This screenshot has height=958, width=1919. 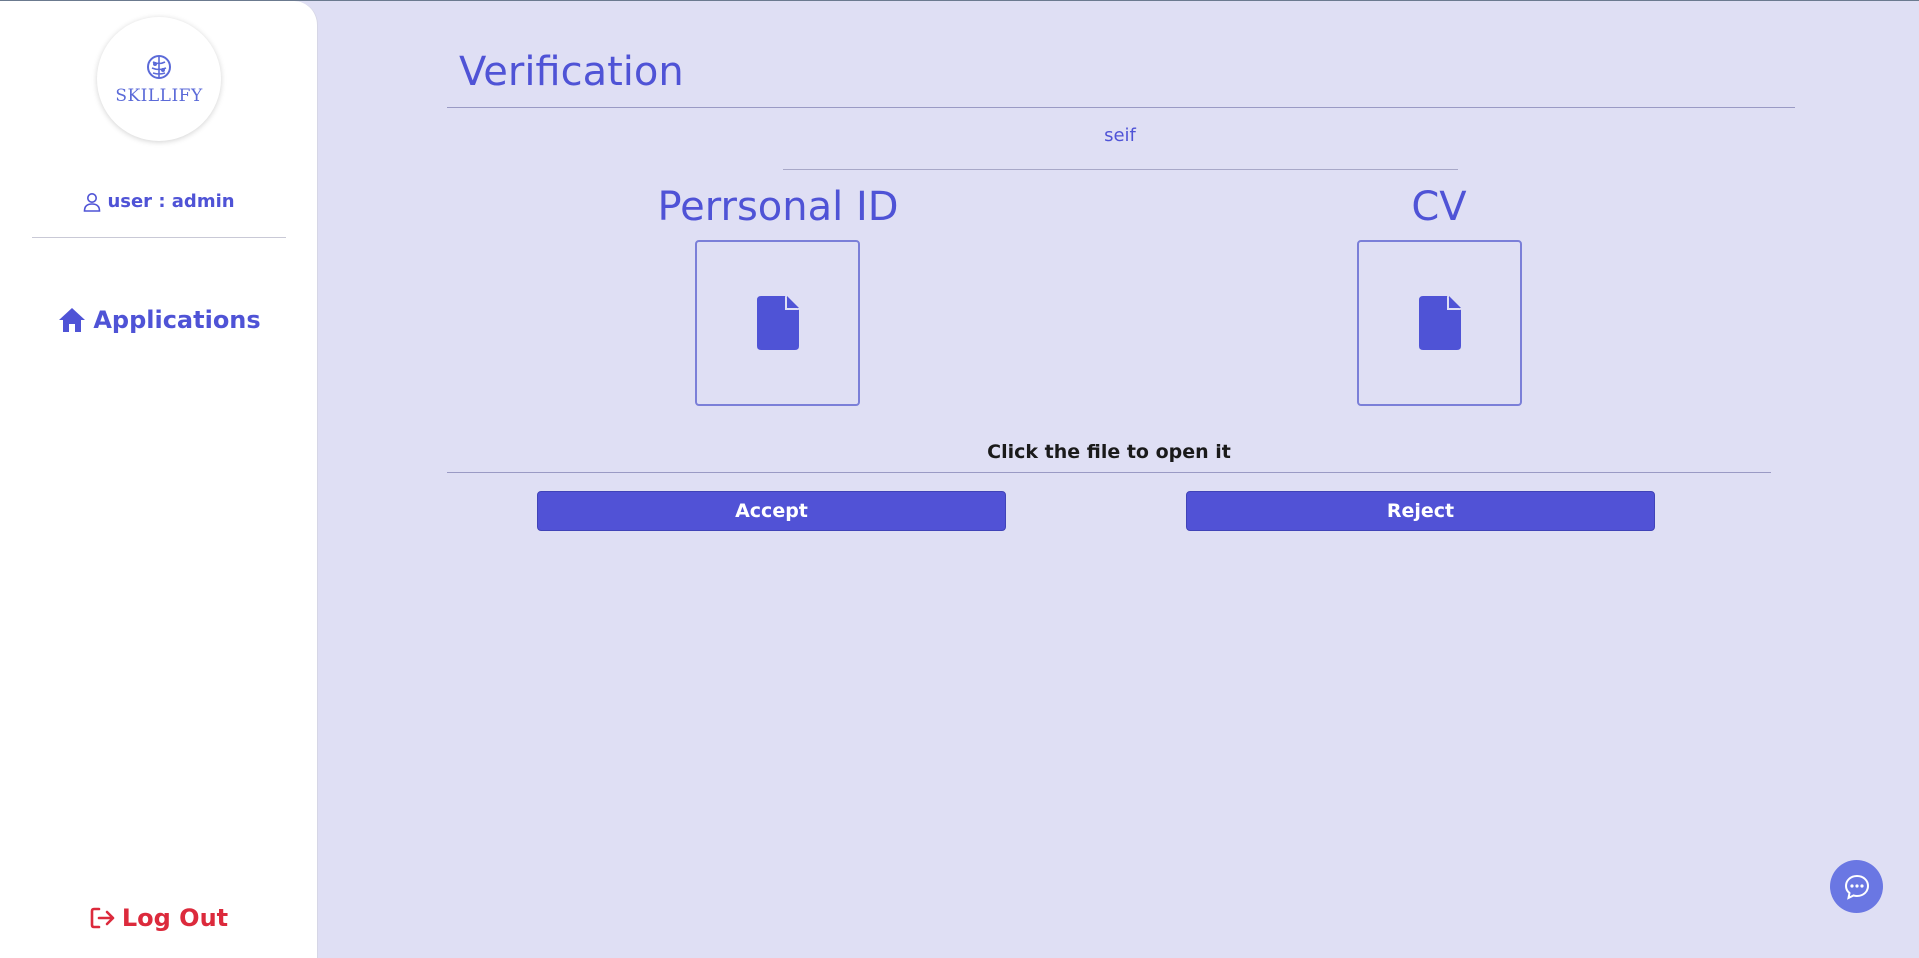 I want to click on skillify-logo: SKILLIFY, so click(x=159, y=79).